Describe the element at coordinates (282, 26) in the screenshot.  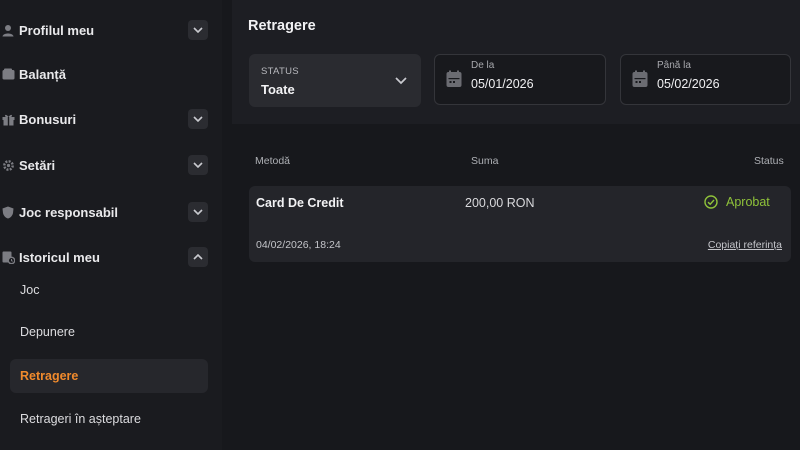
I see `page-title: Retragere` at that location.